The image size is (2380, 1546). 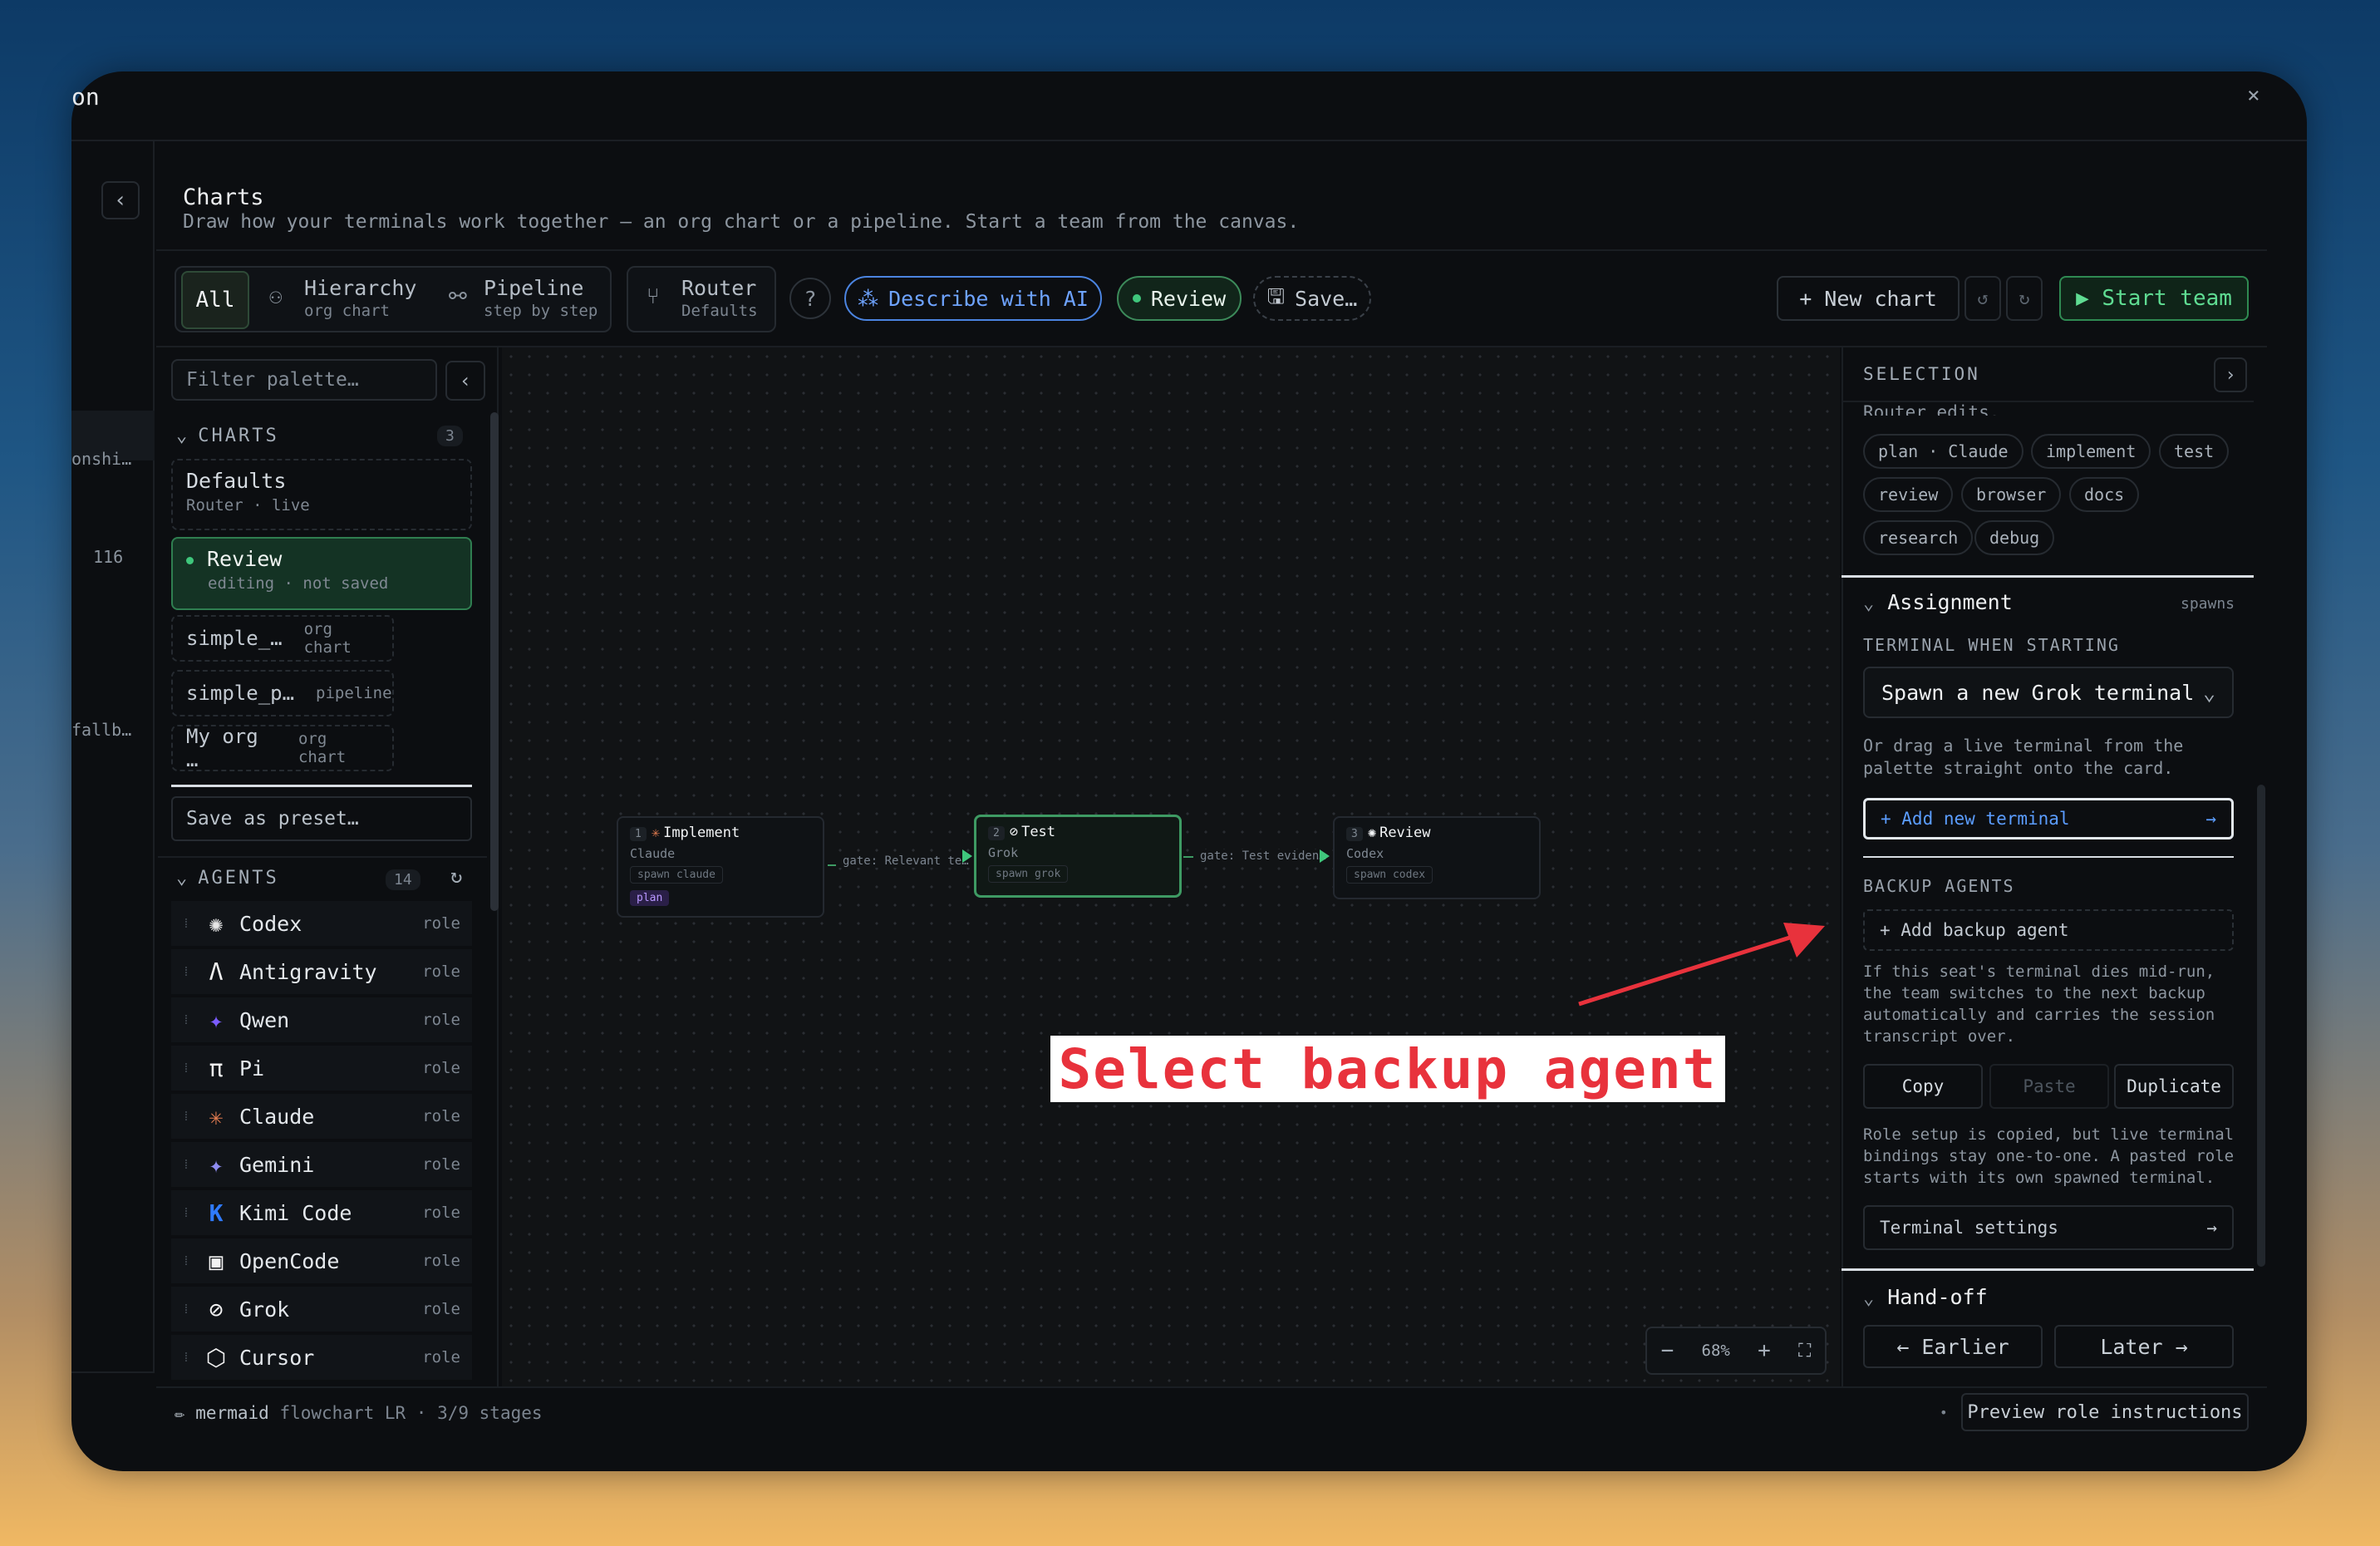 I want to click on chart-item-simple-org: simple_… org chart, so click(x=282, y=639).